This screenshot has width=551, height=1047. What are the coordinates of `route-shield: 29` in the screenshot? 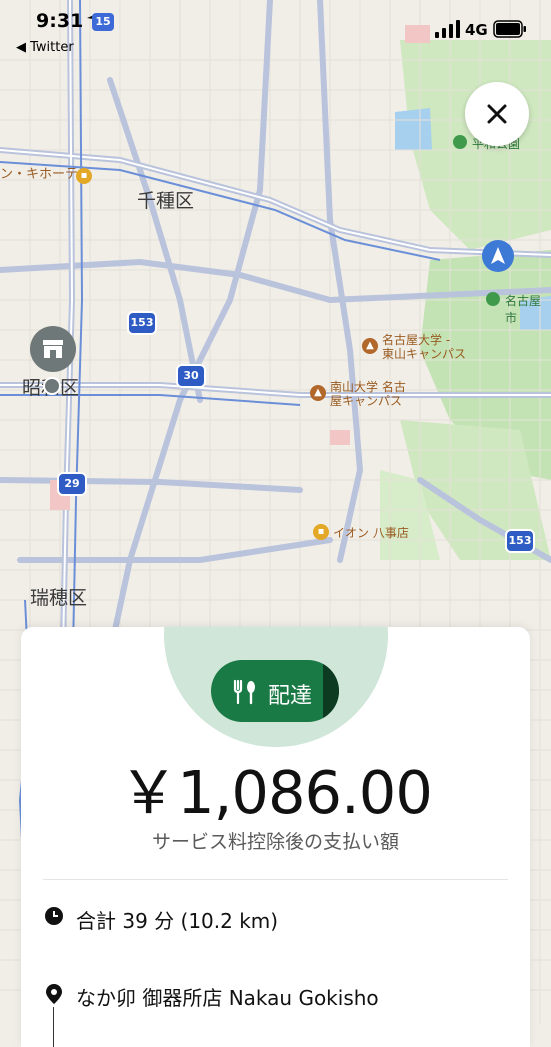 It's located at (72, 484).